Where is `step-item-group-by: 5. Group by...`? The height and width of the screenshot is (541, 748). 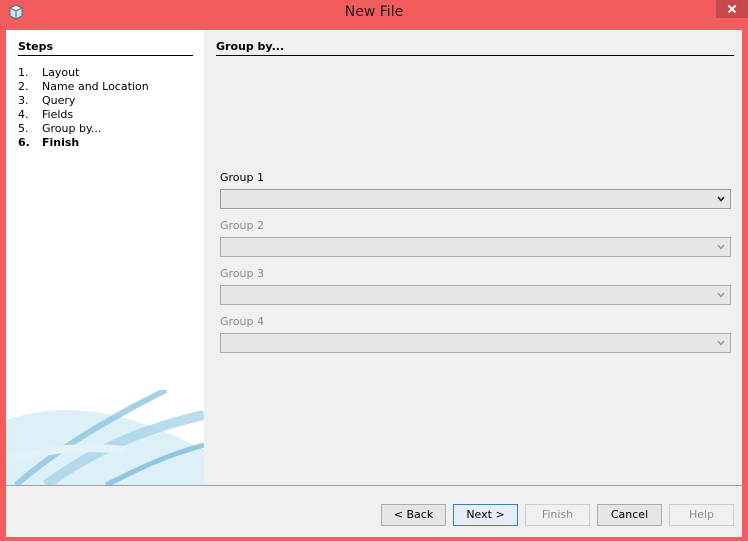
step-item-group-by: 5. Group by... is located at coordinates (83, 129).